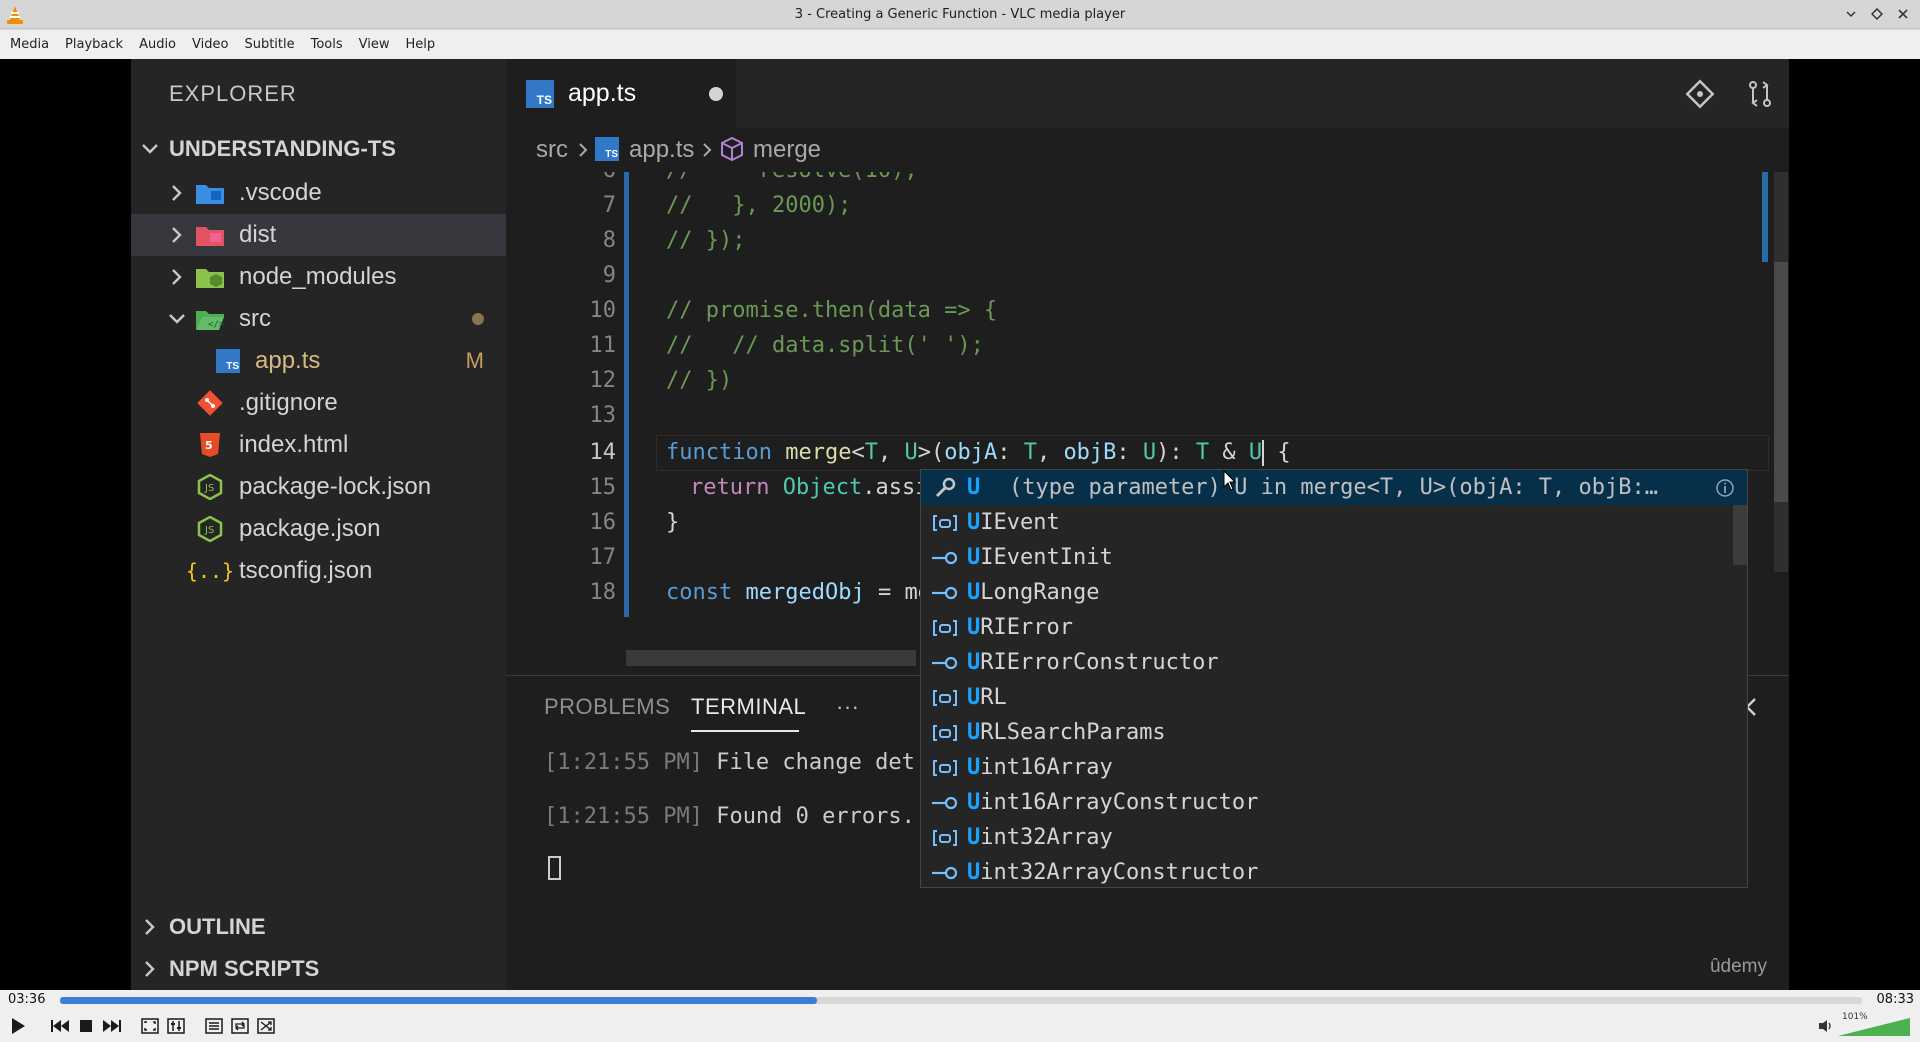 Image resolution: width=1920 pixels, height=1042 pixels. What do you see at coordinates (945, 733) in the screenshot?
I see `variable-icon` at bounding box center [945, 733].